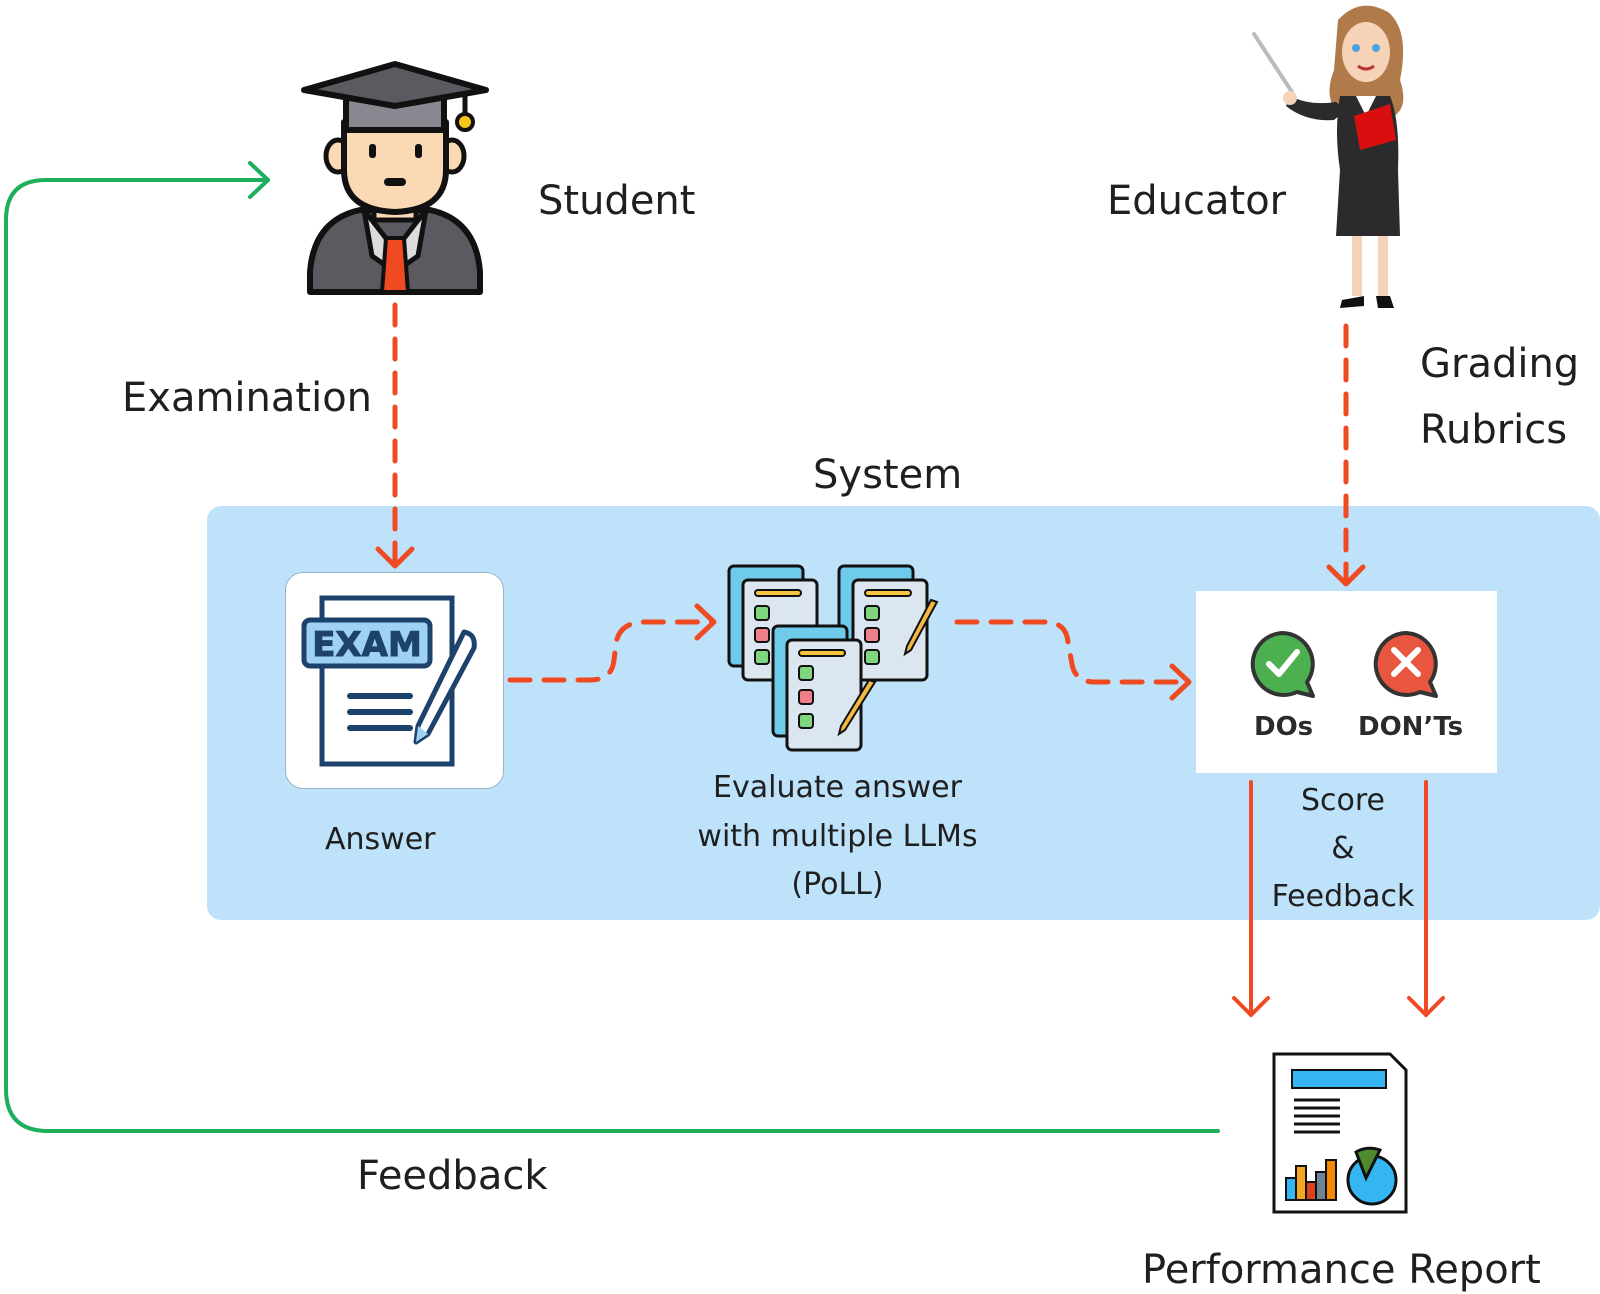 The image size is (1600, 1294). I want to click on report-chart-icon, so click(1340, 1133).